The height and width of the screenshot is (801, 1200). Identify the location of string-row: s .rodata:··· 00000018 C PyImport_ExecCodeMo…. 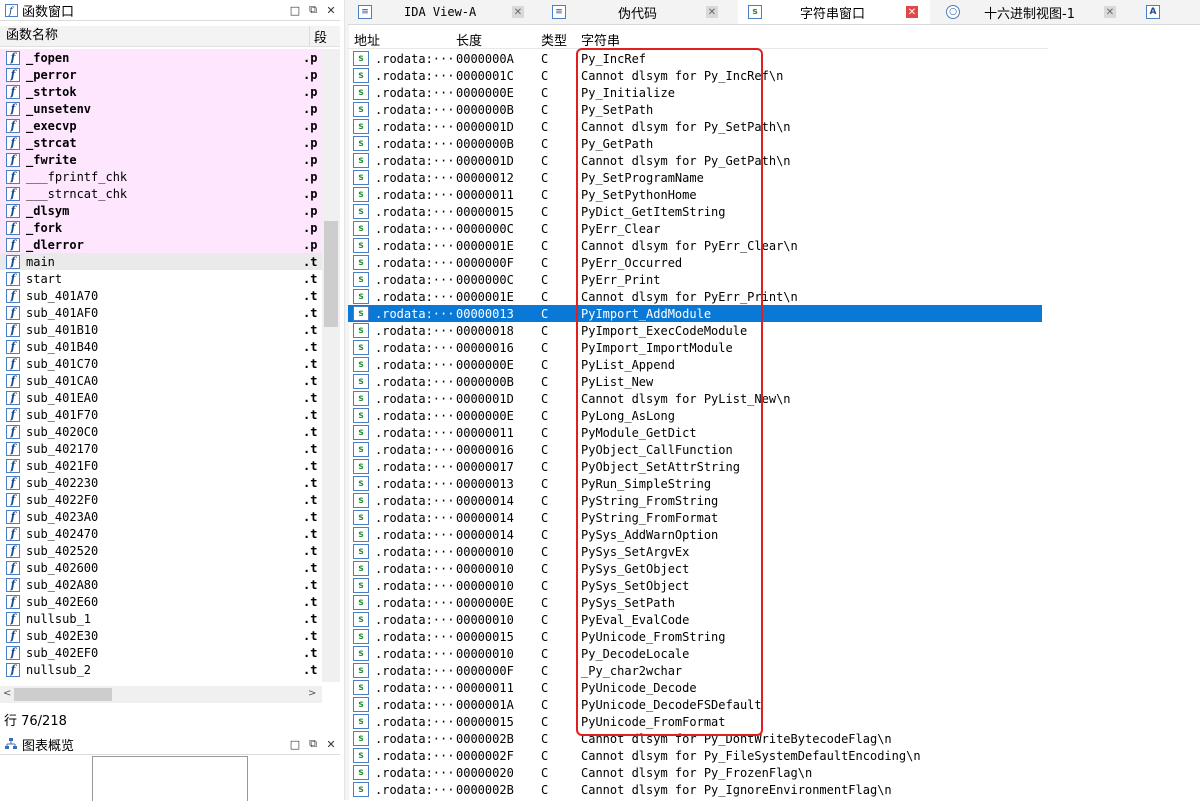
(774, 330).